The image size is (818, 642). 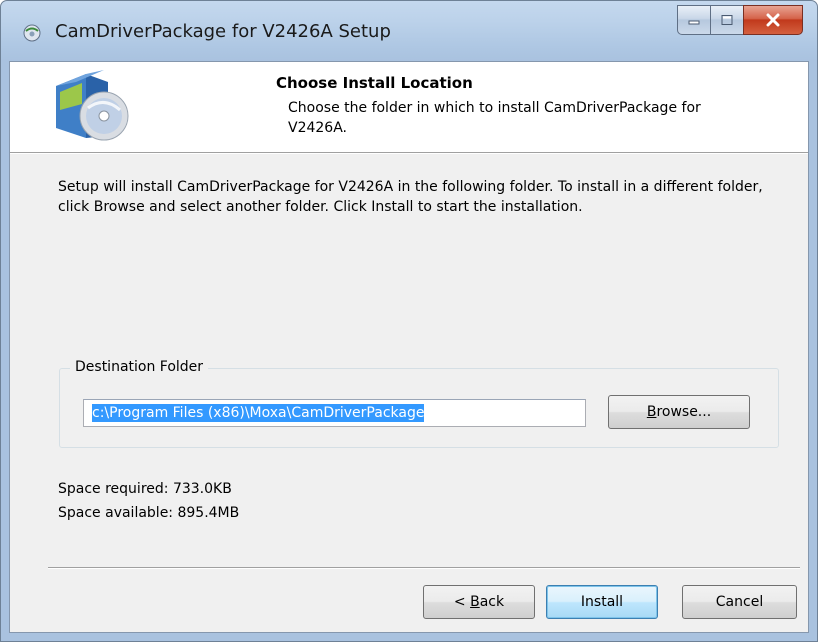 I want to click on close-button, so click(x=773, y=20).